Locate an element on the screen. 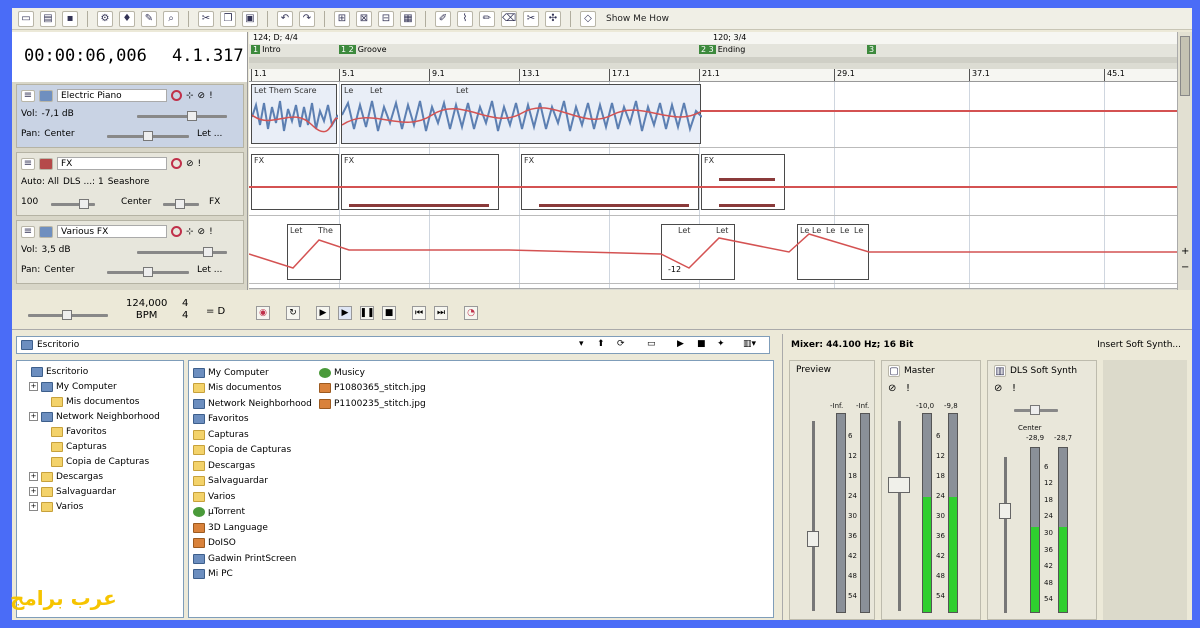 The width and height of the screenshot is (1200, 628). preview-fader is located at coordinates (813, 516).